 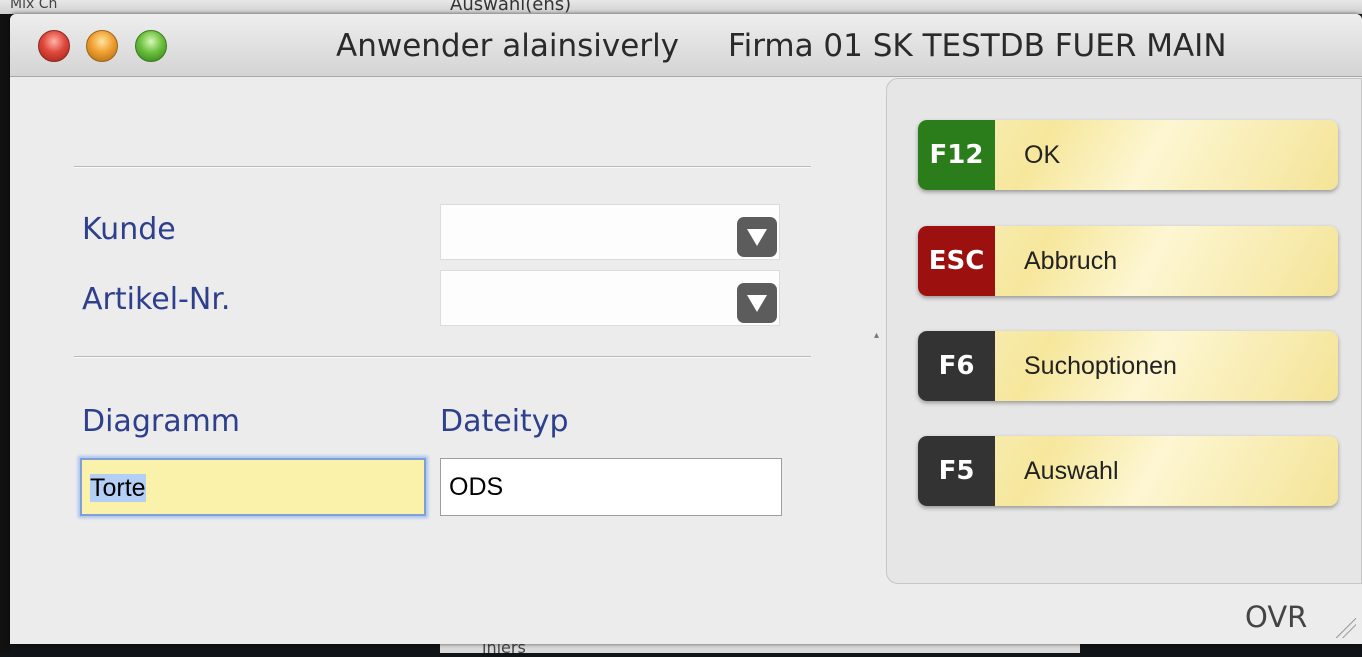 I want to click on ok-button-label: OK, so click(x=1042, y=155).